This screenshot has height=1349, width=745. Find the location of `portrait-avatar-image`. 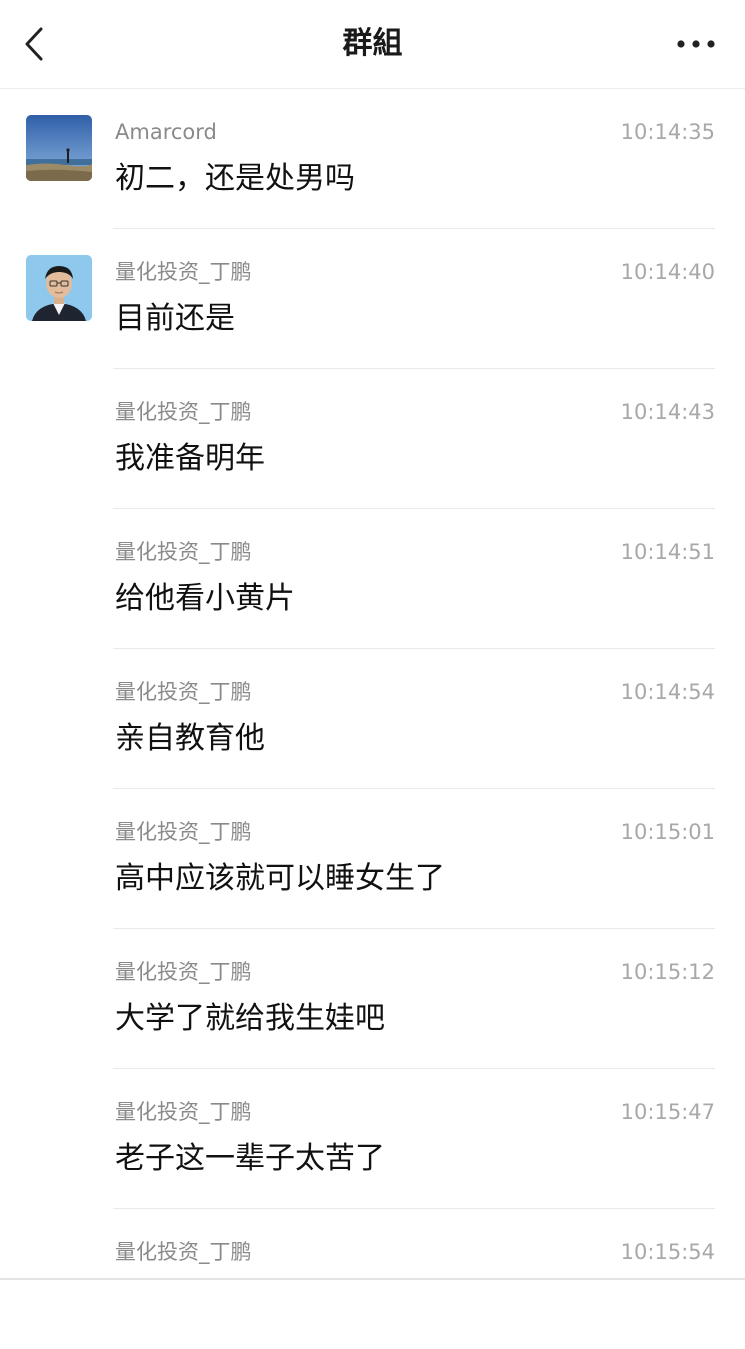

portrait-avatar-image is located at coordinates (59, 288).